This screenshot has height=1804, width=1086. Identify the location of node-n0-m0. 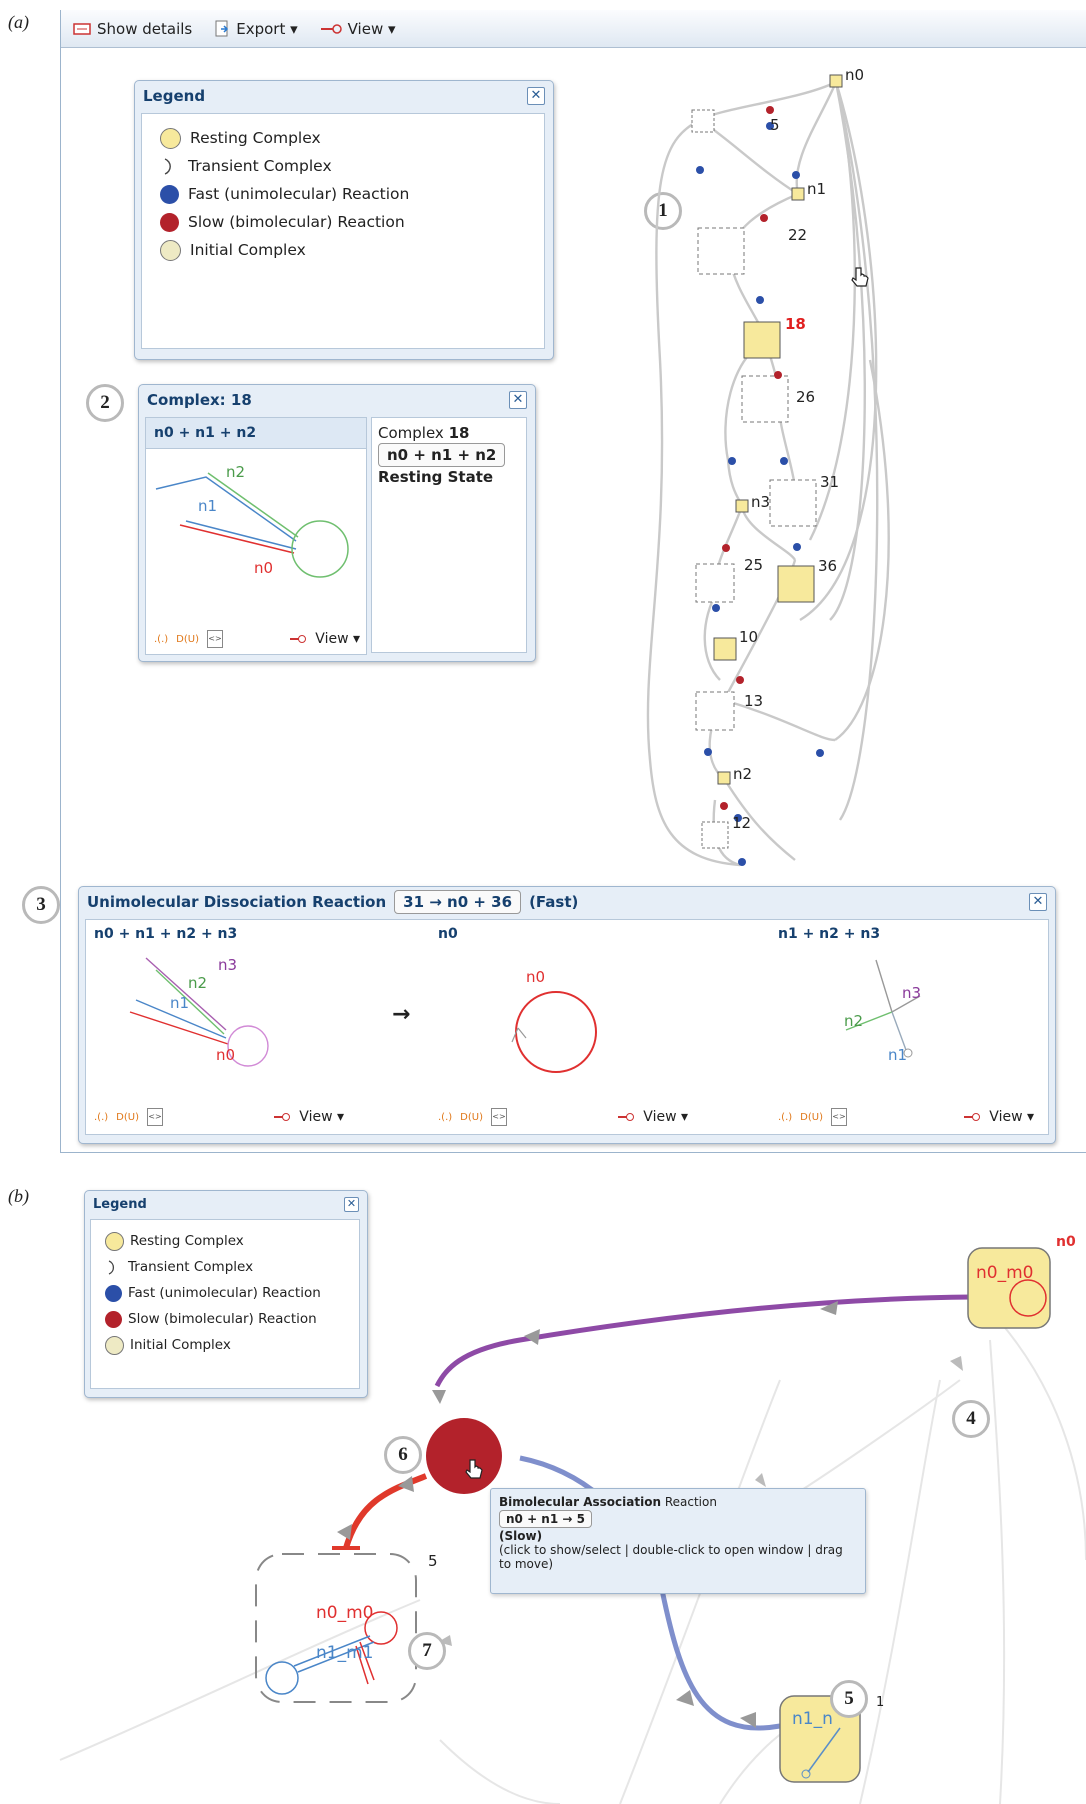
(1009, 1288).